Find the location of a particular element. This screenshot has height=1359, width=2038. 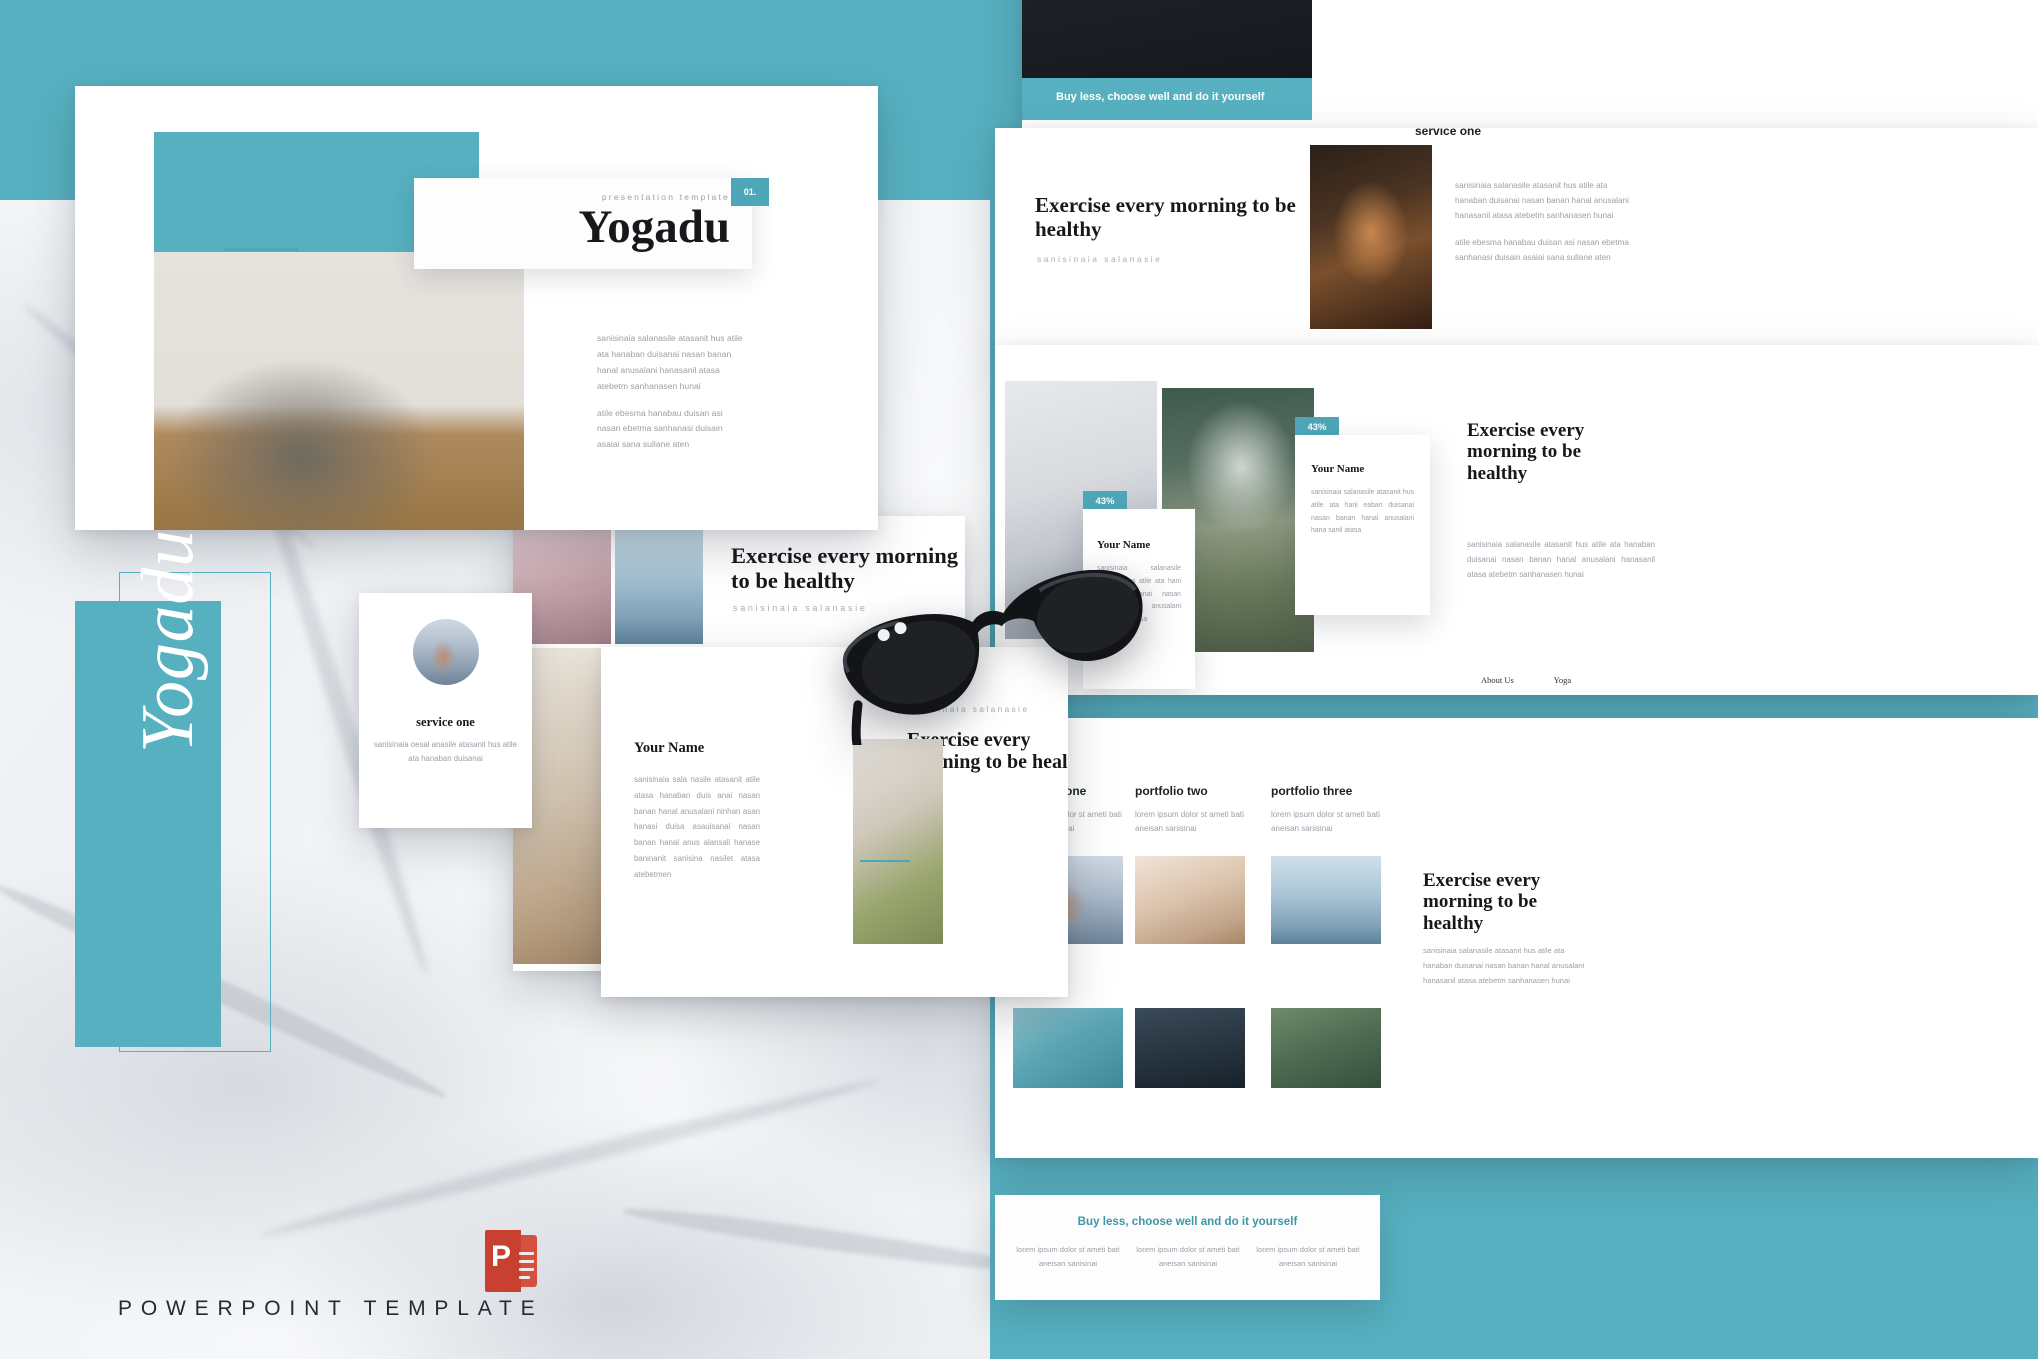

team-footer-nav: About Us Yoga is located at coordinates (1545, 680).